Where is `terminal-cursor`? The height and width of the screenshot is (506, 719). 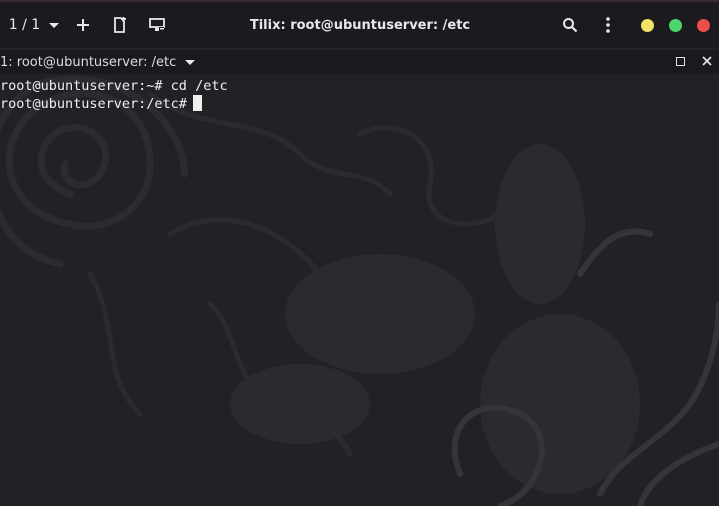 terminal-cursor is located at coordinates (197, 103).